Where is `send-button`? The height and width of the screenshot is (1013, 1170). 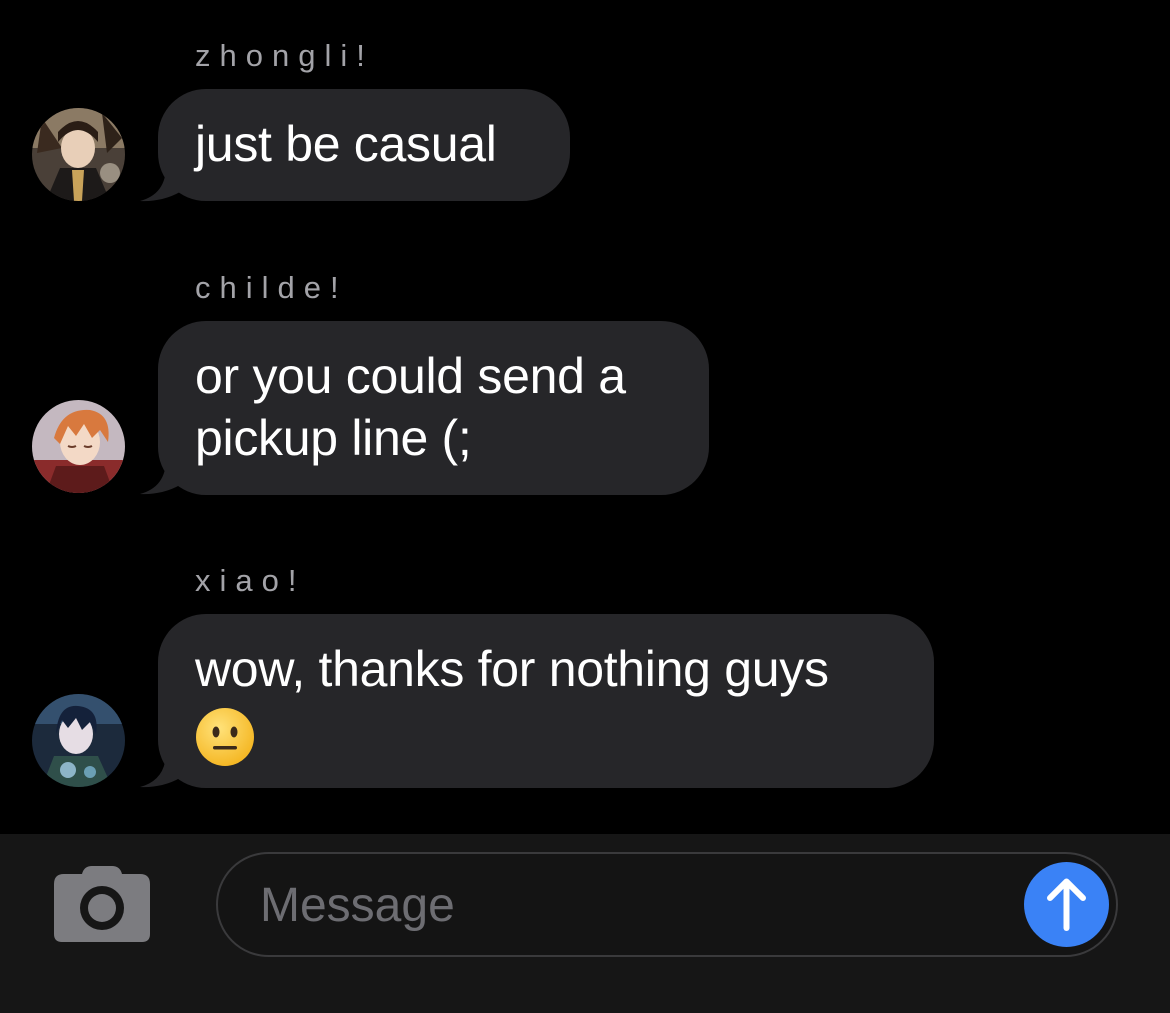 send-button is located at coordinates (1066, 904).